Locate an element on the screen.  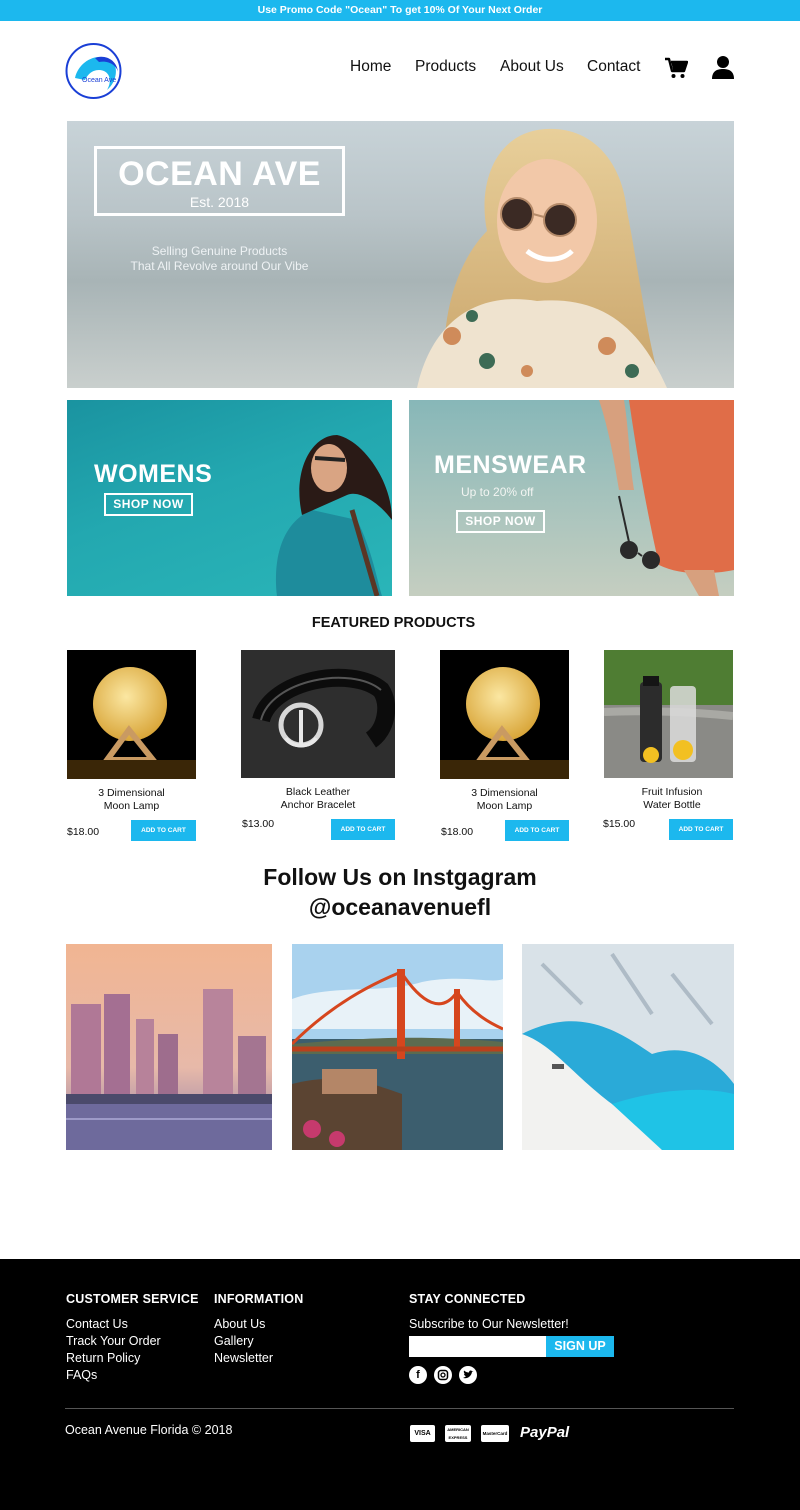
instagram-photo-bridge is located at coordinates (397, 1047).